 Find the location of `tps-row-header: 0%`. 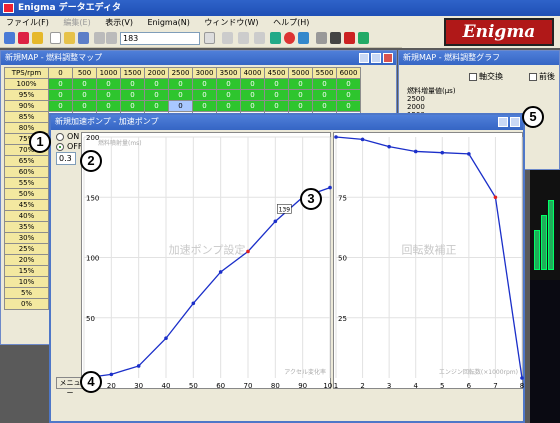

tps-row-header: 0% is located at coordinates (26, 304).